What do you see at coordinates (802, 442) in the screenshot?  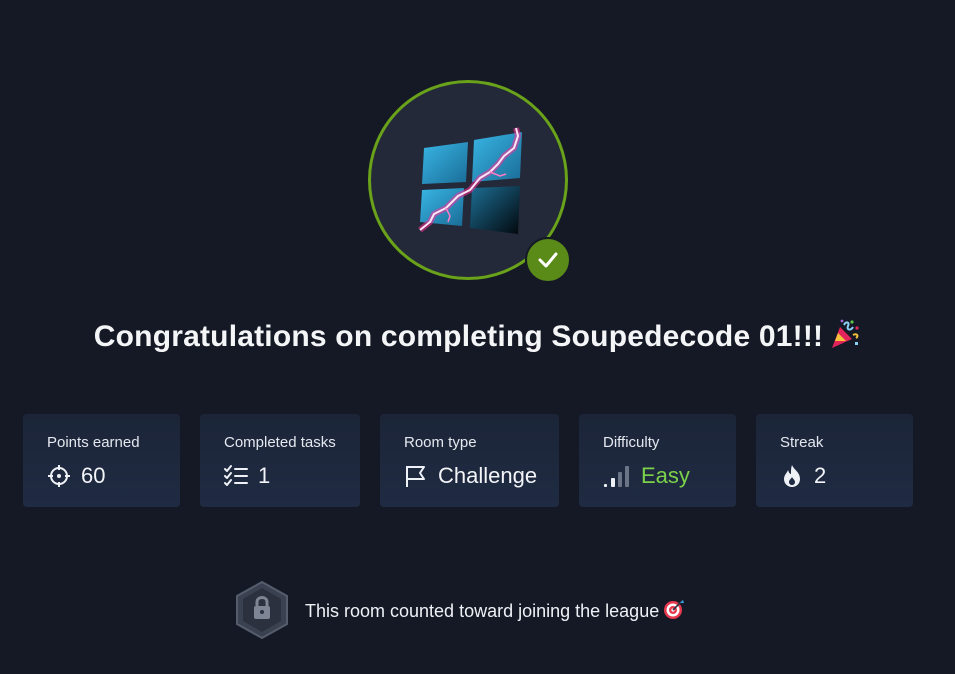 I see `stat-label: Streak` at bounding box center [802, 442].